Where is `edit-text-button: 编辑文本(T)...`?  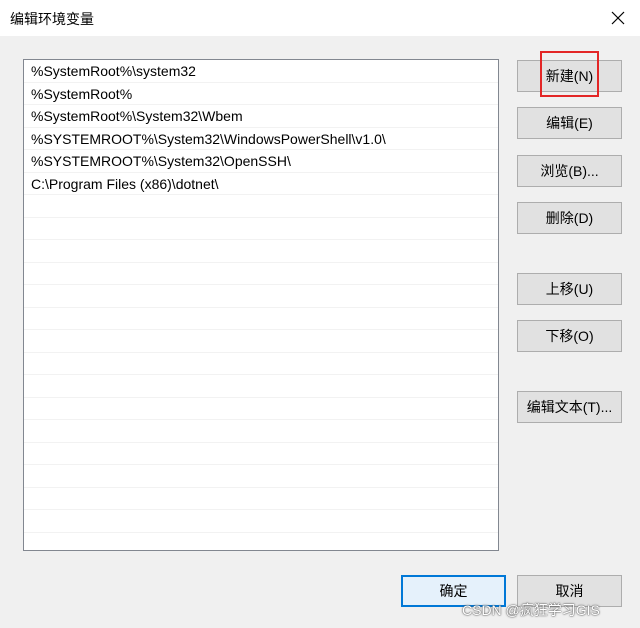 edit-text-button: 编辑文本(T)... is located at coordinates (569, 407).